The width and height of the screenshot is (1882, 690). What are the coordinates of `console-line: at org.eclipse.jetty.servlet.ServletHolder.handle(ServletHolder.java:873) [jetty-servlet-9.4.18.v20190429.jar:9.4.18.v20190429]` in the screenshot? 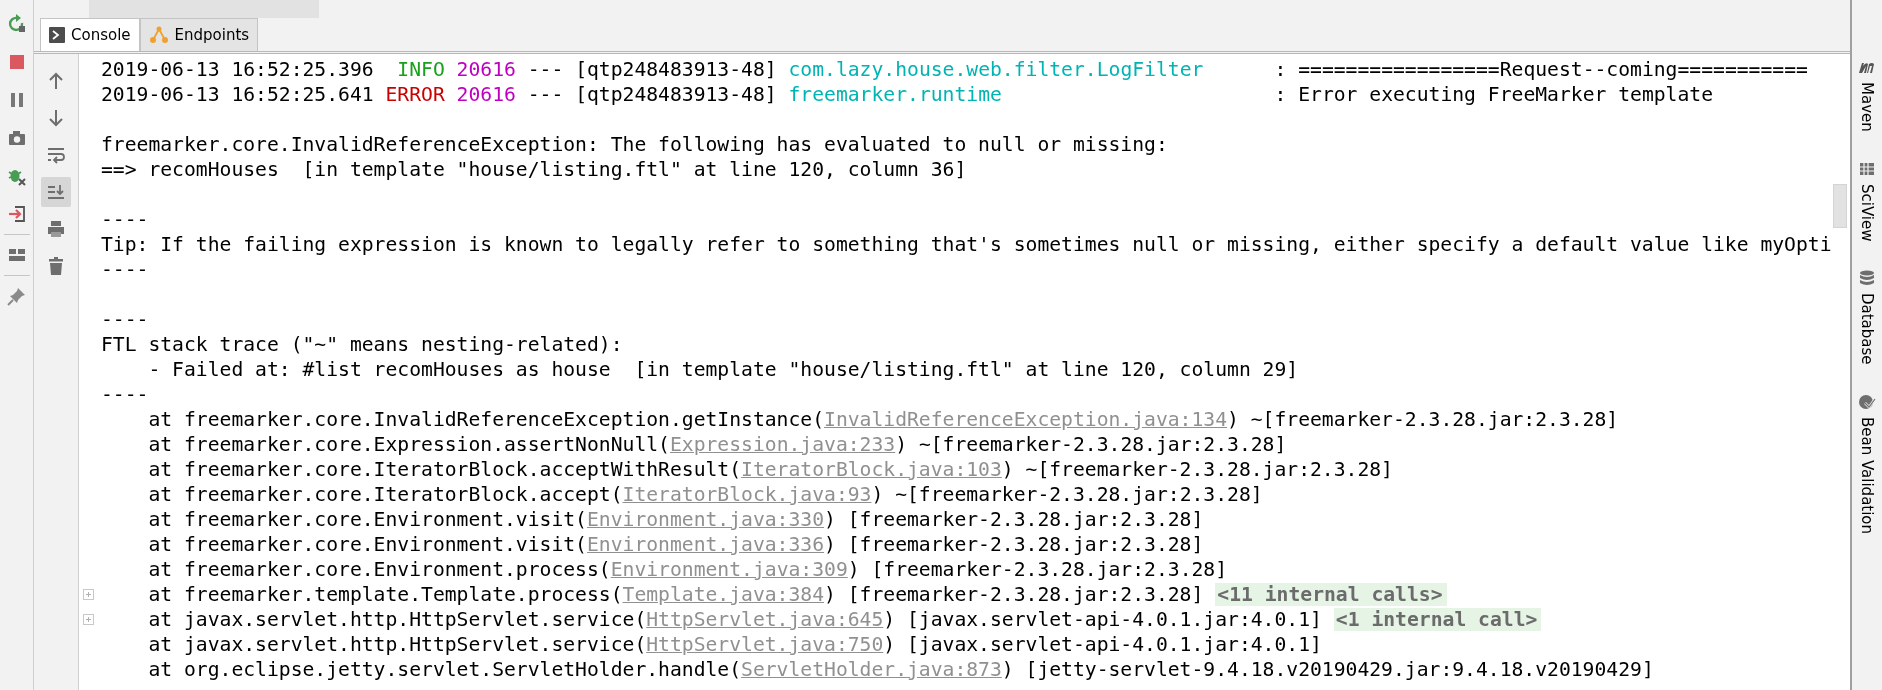 It's located at (900, 669).